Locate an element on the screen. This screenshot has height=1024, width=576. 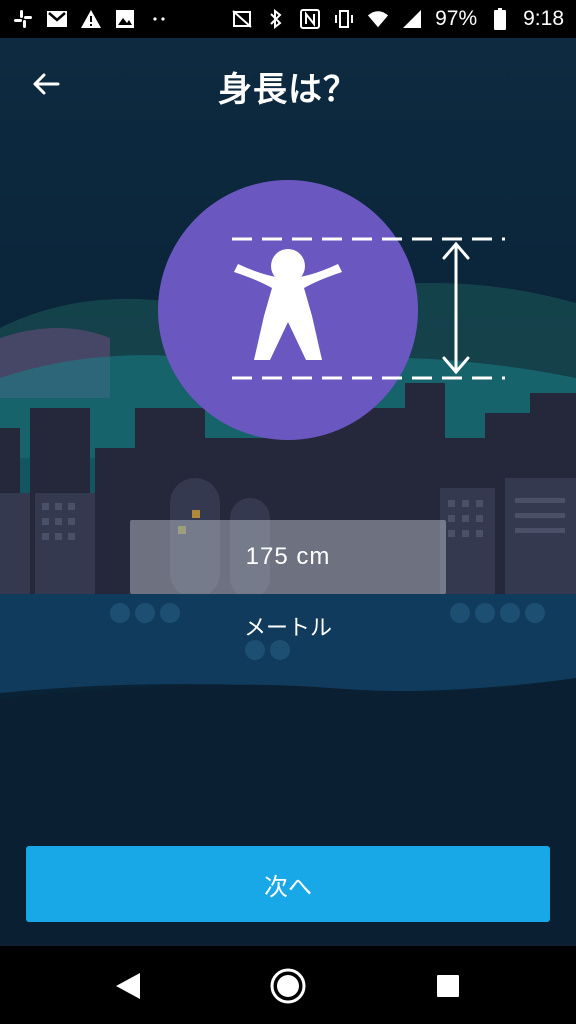
status-bar-left is located at coordinates (91, 19).